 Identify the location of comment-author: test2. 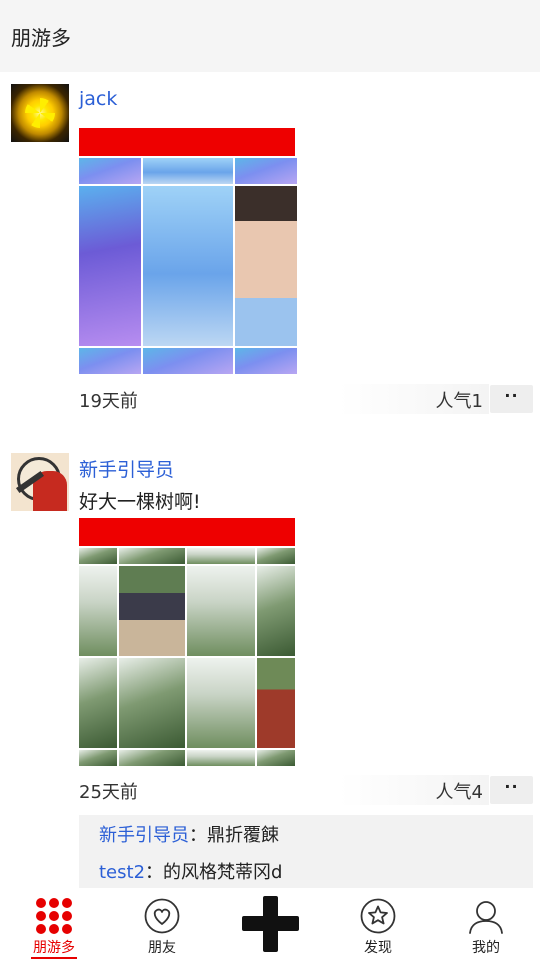
(122, 872).